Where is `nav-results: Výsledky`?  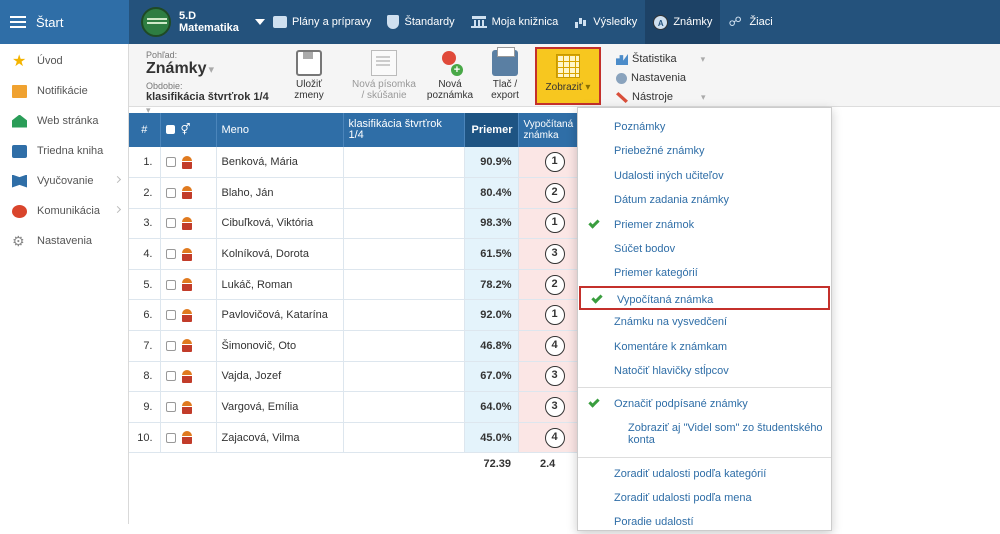 nav-results: Výsledky is located at coordinates (605, 22).